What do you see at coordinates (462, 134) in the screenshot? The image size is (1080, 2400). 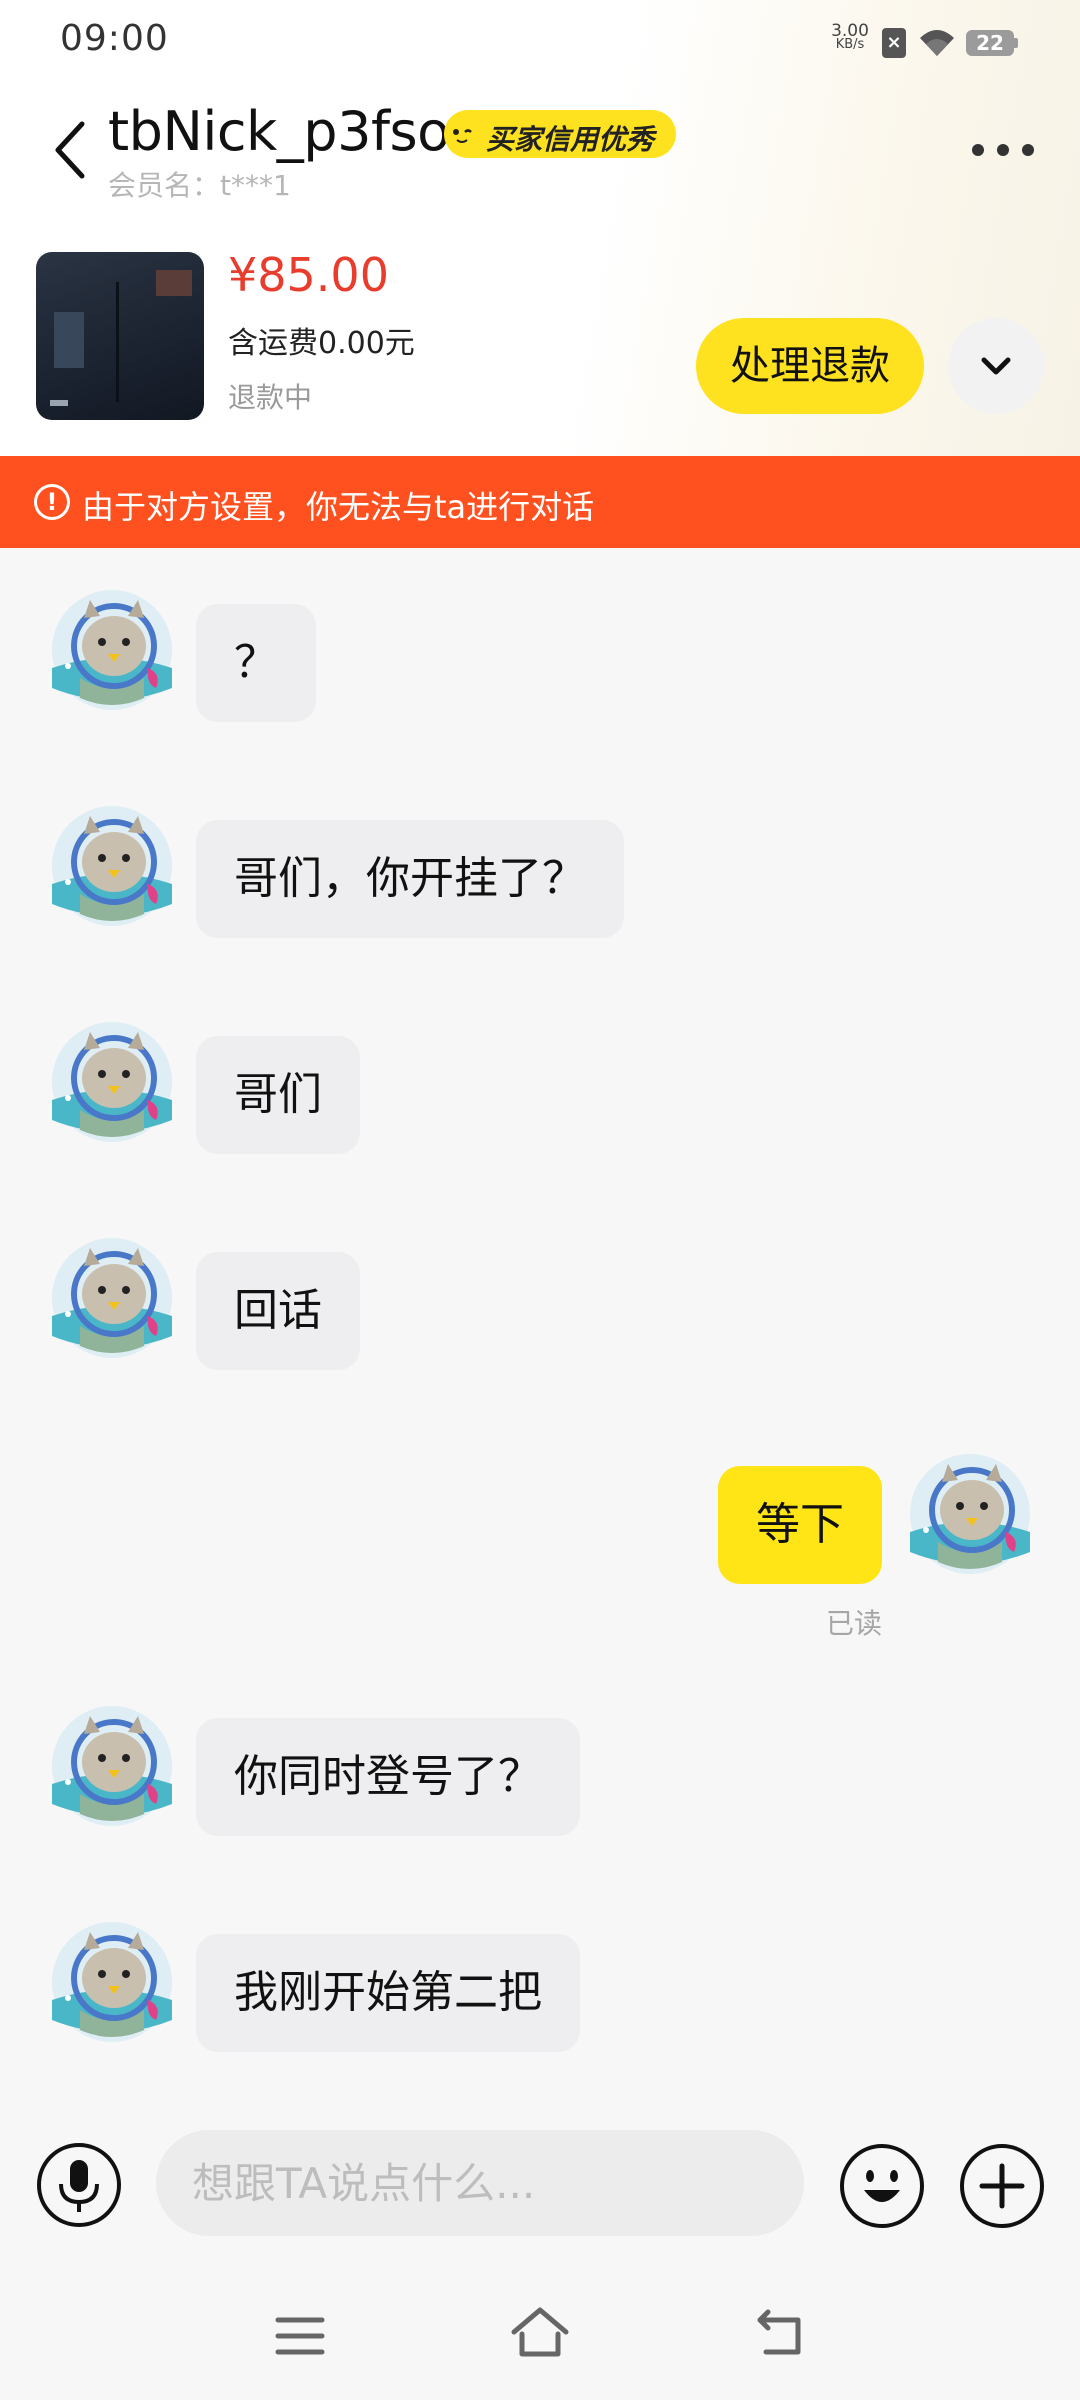 I see `cat-face-icon` at bounding box center [462, 134].